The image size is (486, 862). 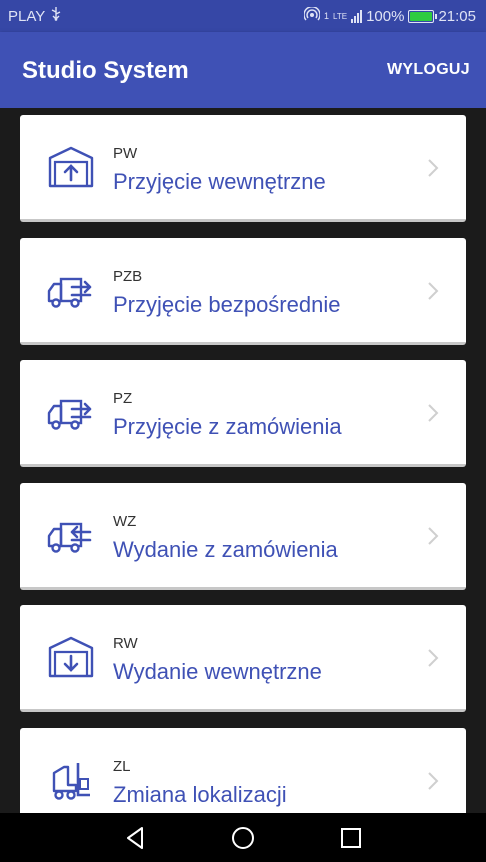 What do you see at coordinates (200, 794) in the screenshot?
I see `menu-item-label: Zmiana lokalizacji` at bounding box center [200, 794].